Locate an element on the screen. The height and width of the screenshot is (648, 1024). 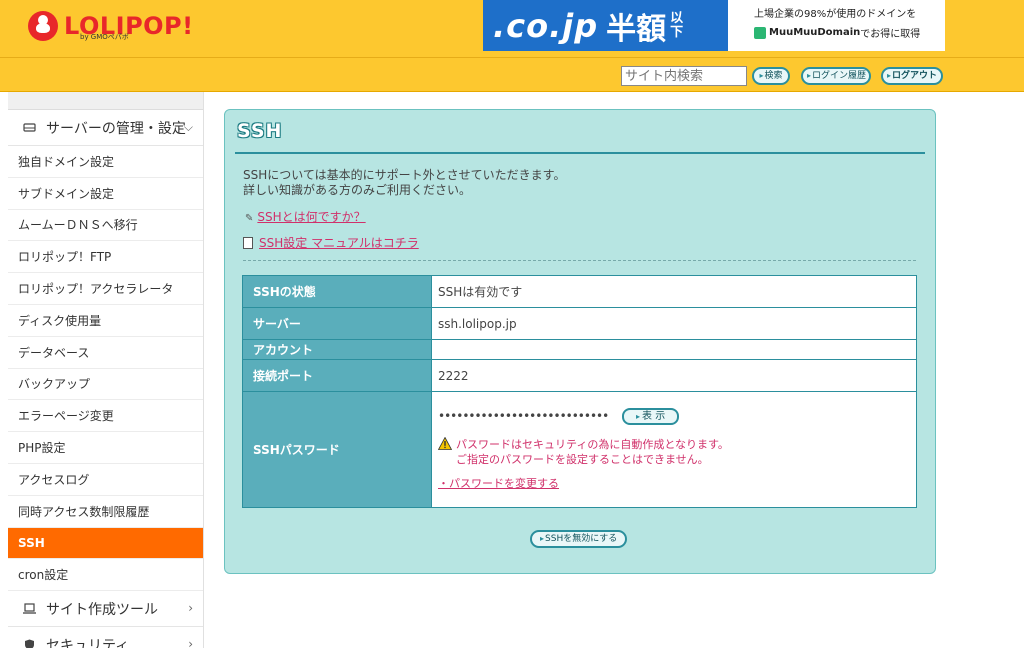
server-value: ssh.lolipop.jp is located at coordinates (674, 323).